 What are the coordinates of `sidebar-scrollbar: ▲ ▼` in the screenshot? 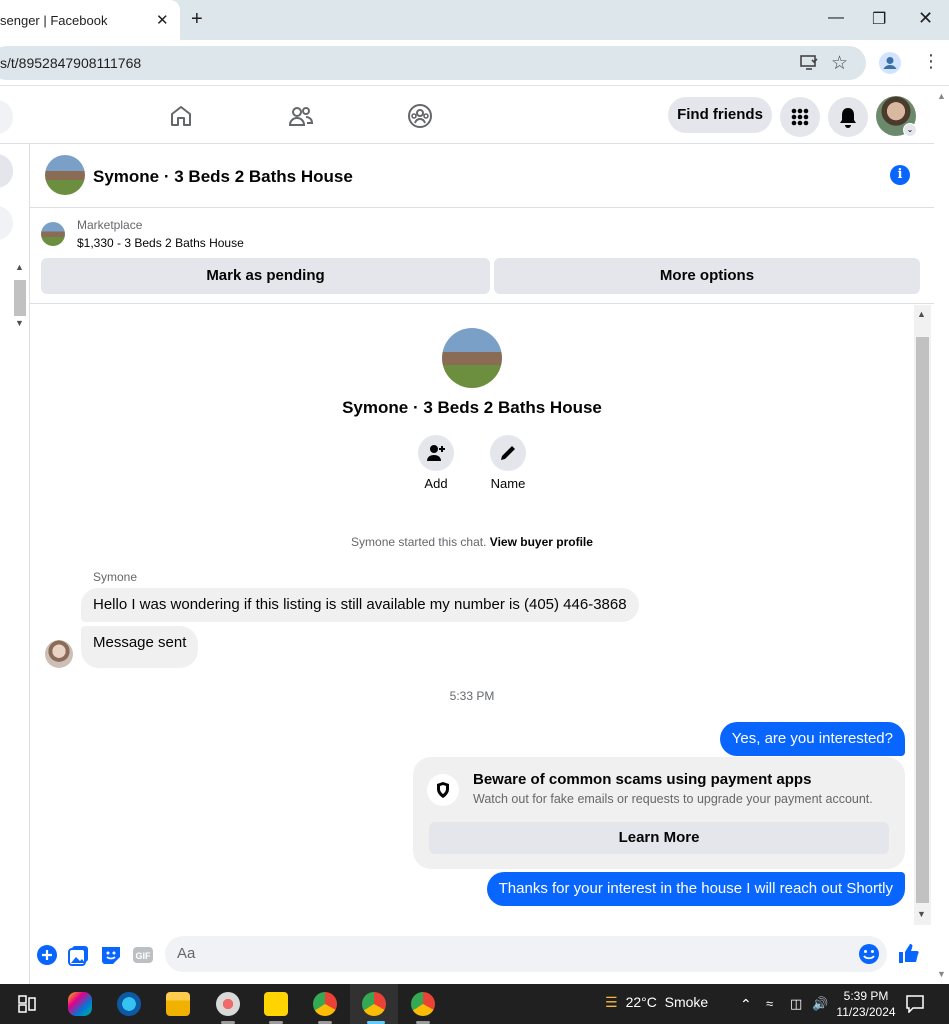 It's located at (20, 297).